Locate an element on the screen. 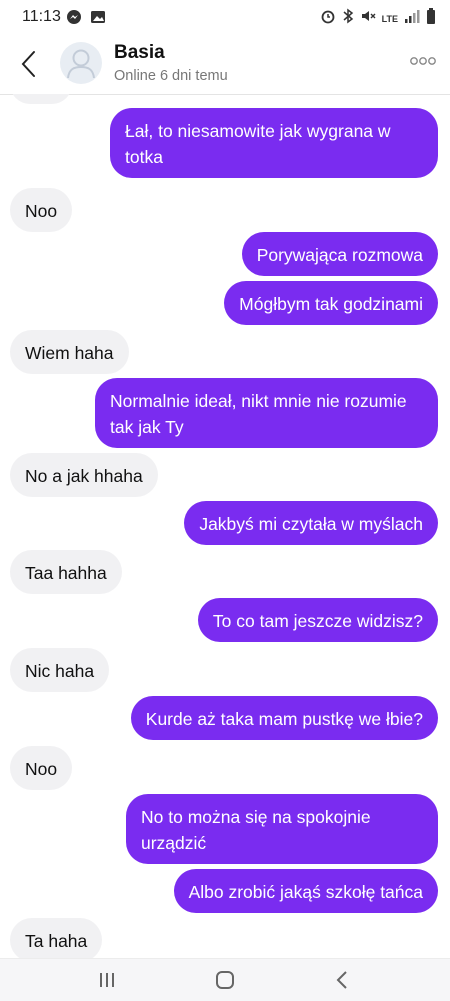  status-time: 11:13 is located at coordinates (41, 16).